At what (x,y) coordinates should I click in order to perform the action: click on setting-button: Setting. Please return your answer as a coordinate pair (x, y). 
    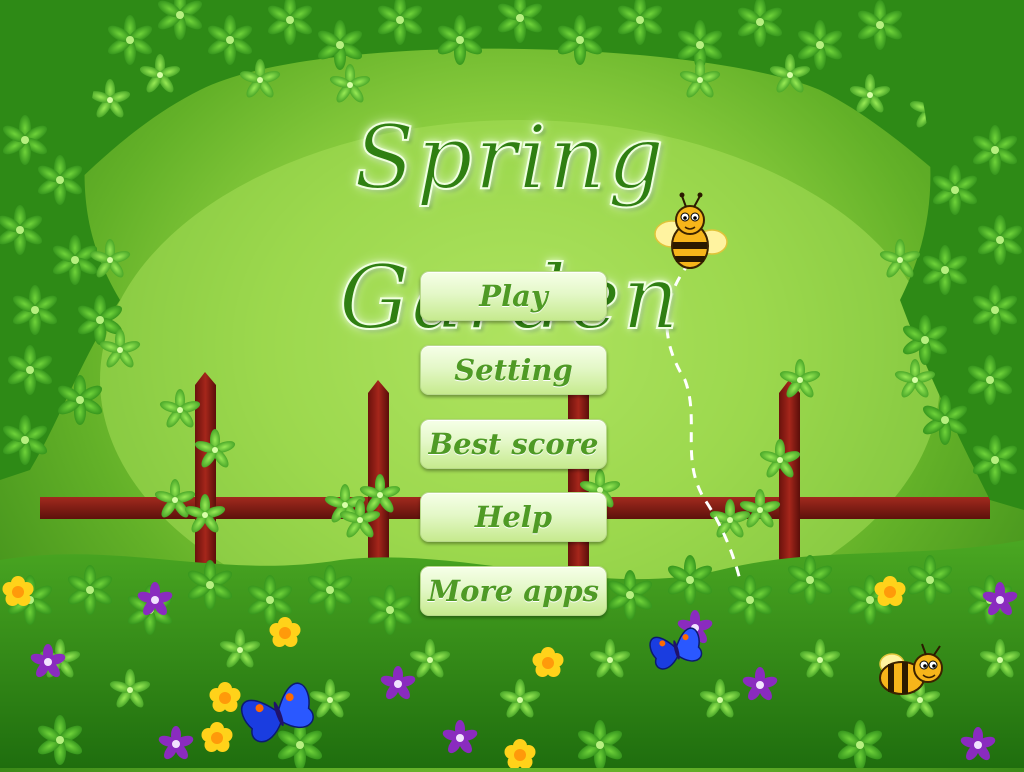
    Looking at the image, I should click on (513, 370).